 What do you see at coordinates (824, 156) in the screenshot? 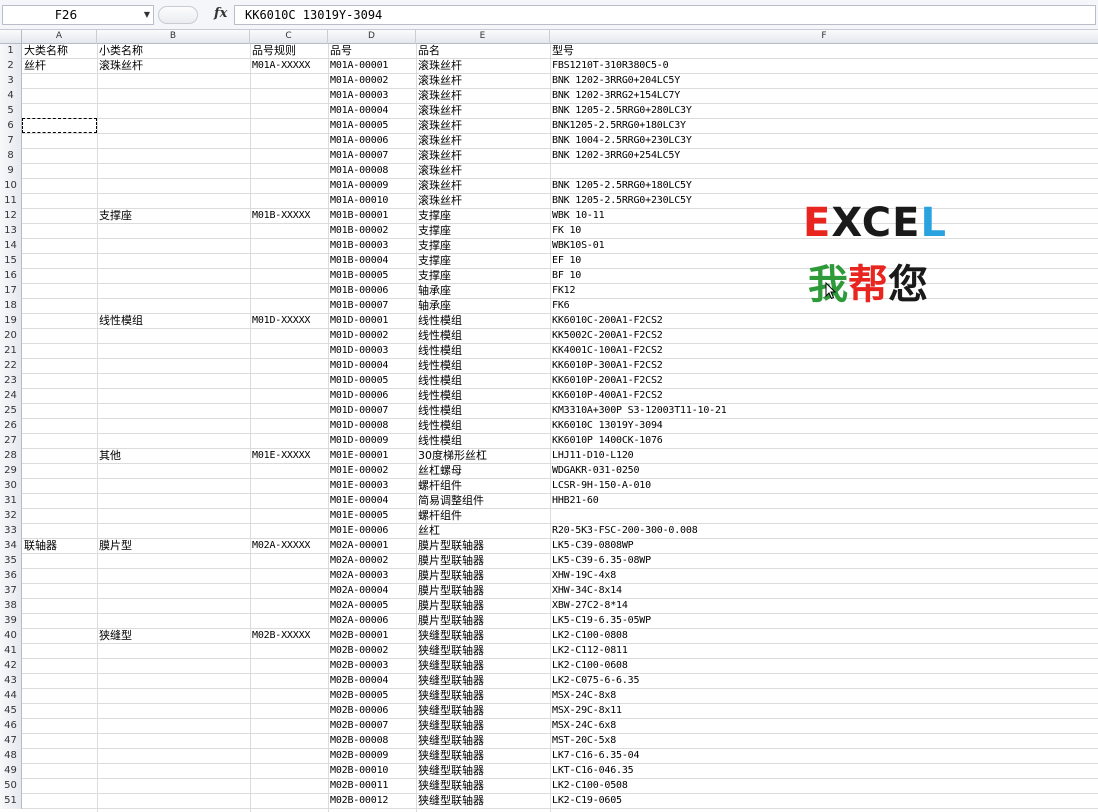
I see `cell-f: BNK 1202-3RRG0+254LC5Y` at bounding box center [824, 156].